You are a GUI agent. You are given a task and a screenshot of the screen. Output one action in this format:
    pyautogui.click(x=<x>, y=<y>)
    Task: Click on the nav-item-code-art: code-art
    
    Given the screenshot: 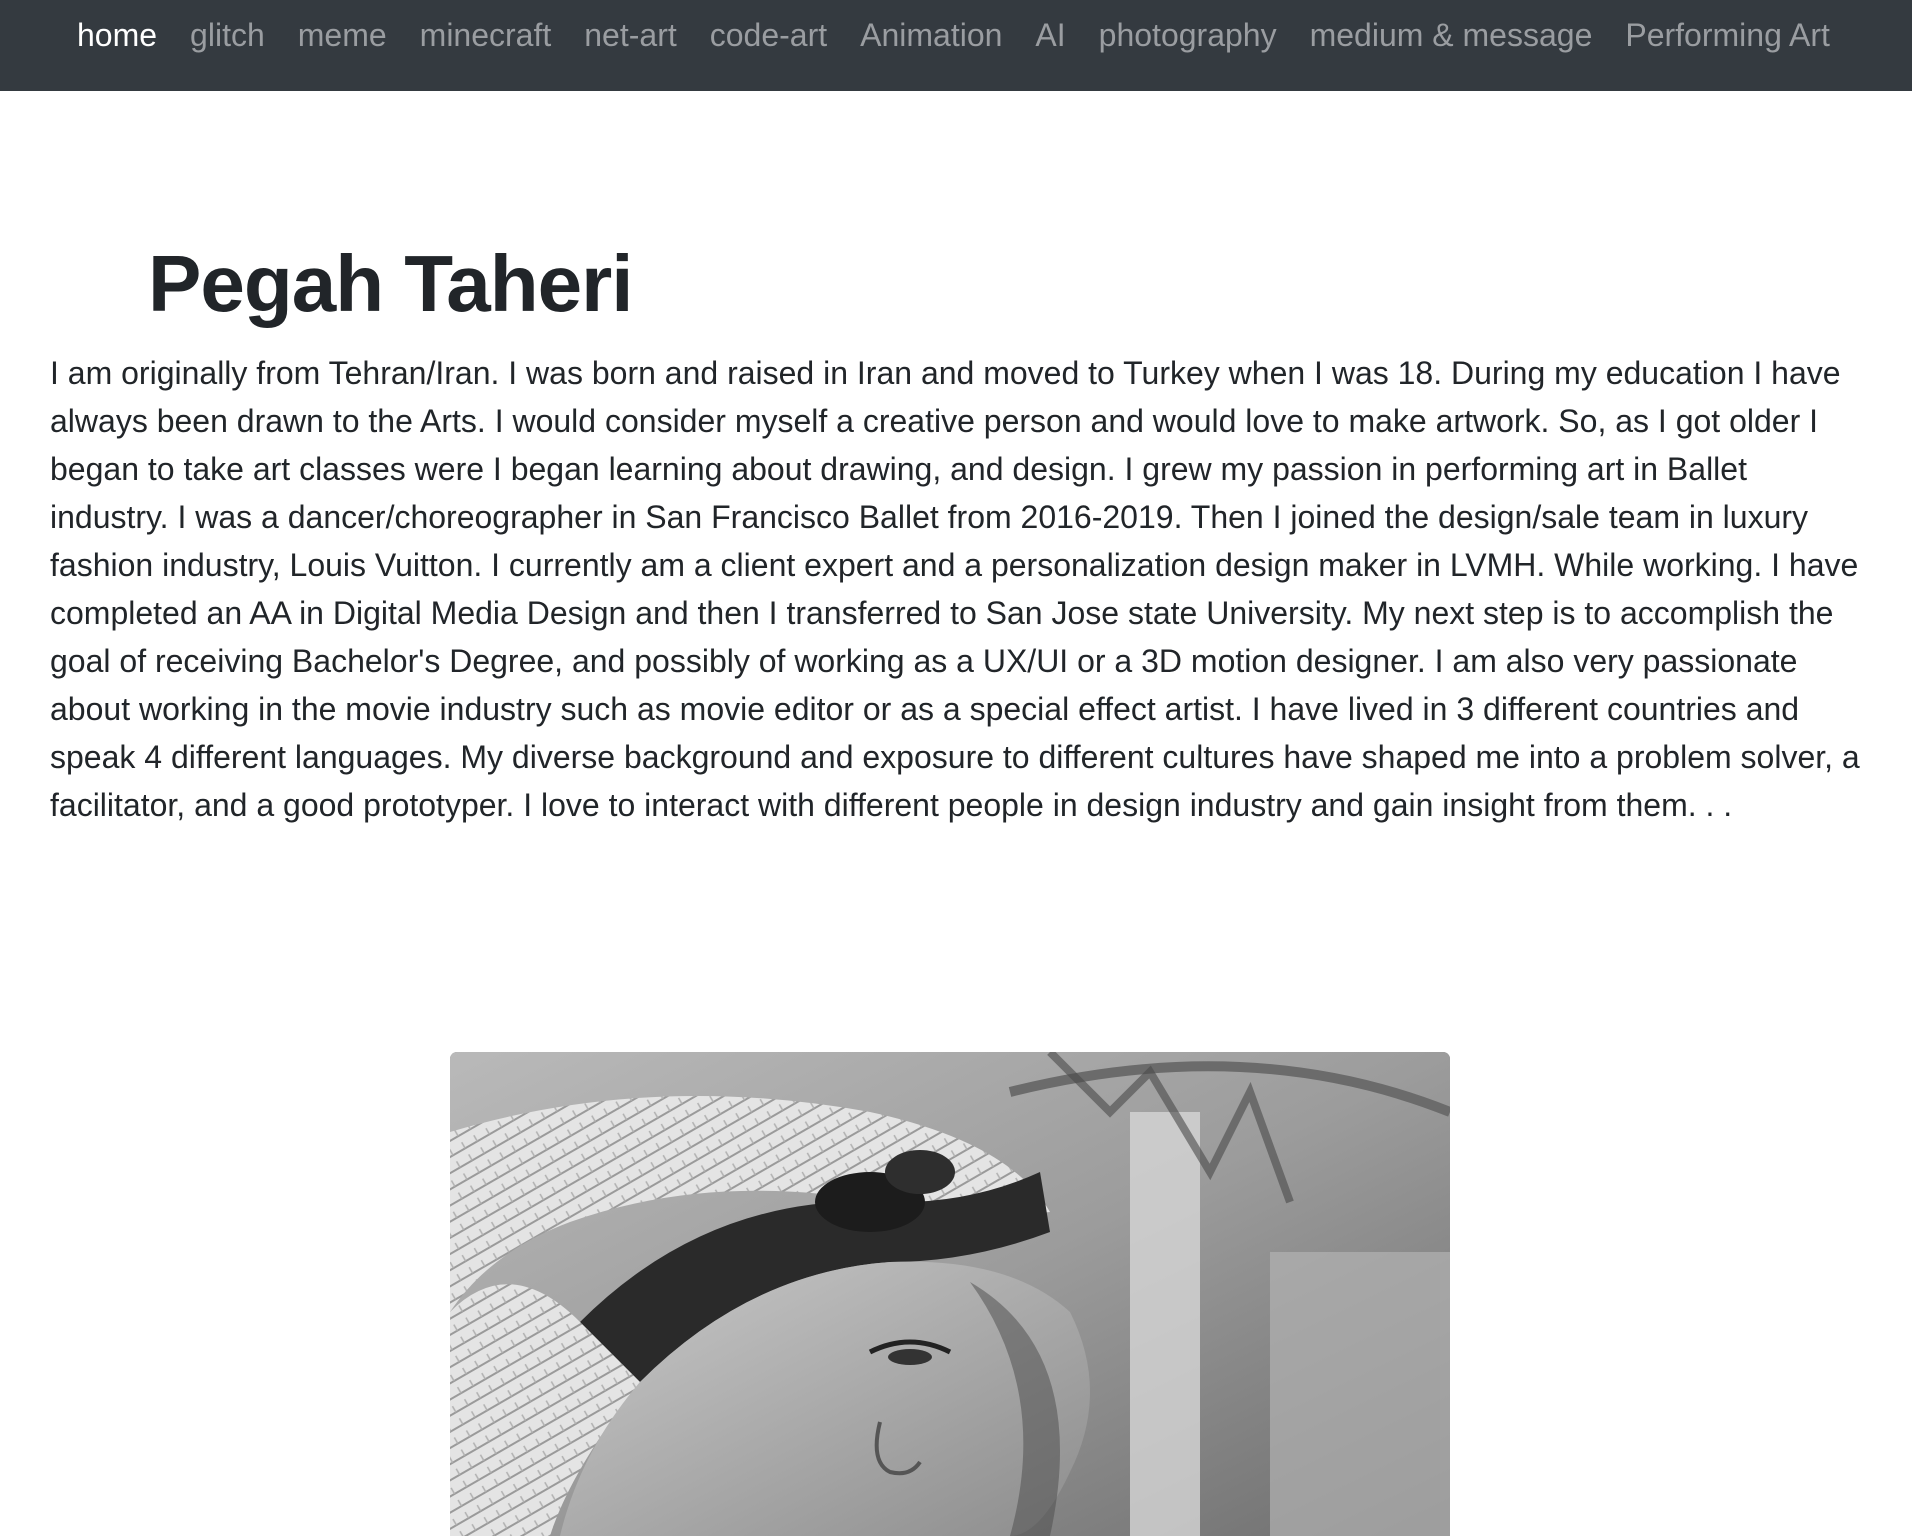 What is the action you would take?
    pyautogui.click(x=768, y=35)
    